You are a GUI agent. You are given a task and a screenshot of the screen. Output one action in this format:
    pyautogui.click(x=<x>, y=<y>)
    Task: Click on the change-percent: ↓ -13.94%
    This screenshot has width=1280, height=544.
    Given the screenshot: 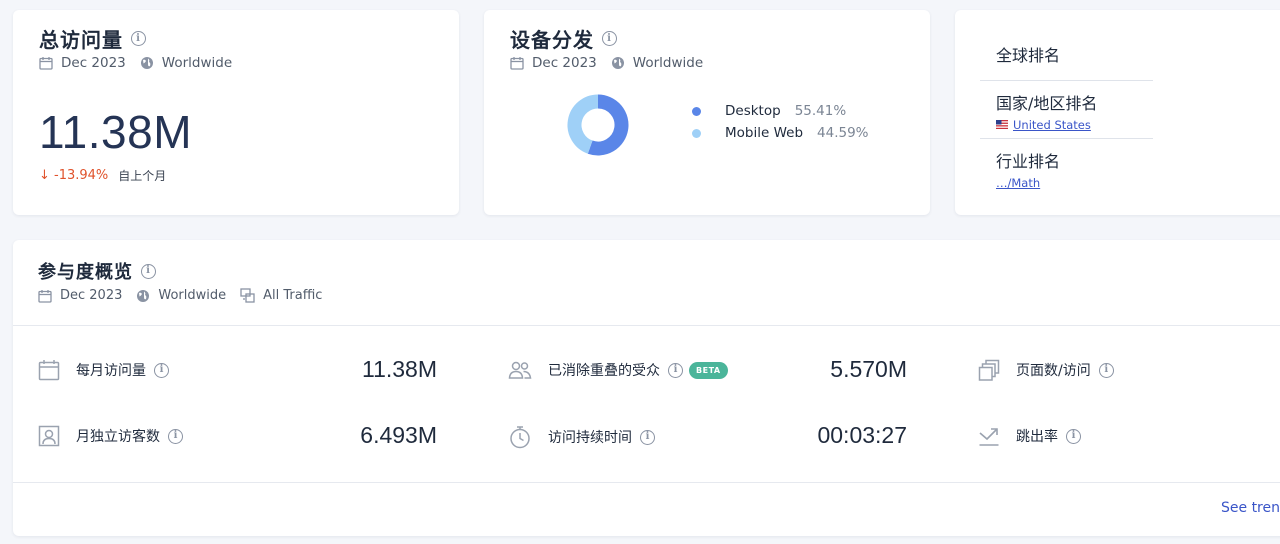 What is the action you would take?
    pyautogui.click(x=74, y=175)
    